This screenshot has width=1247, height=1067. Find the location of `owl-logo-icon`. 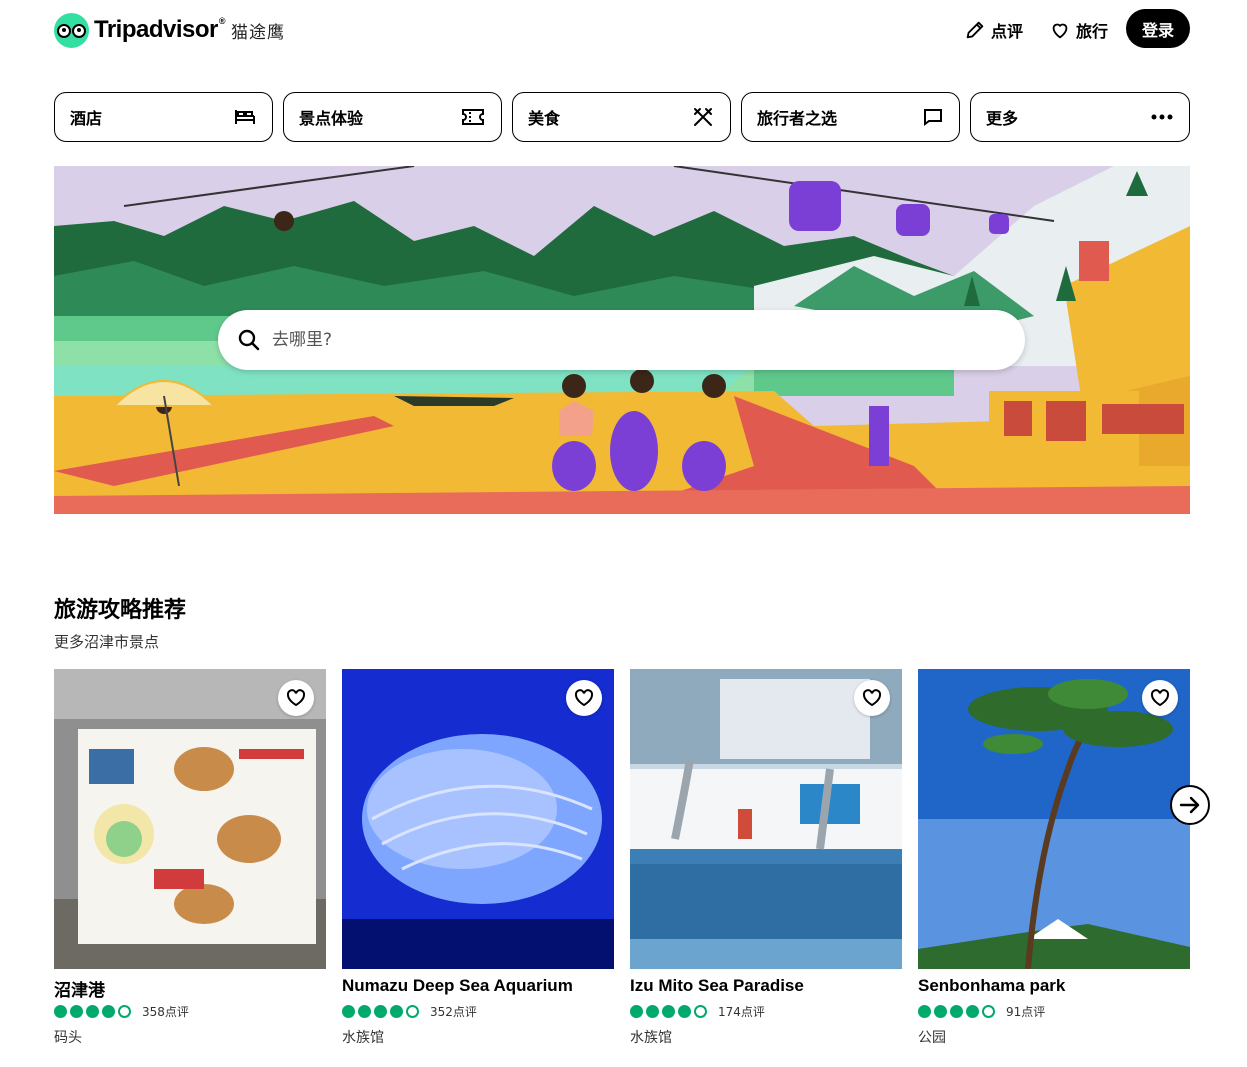

owl-logo-icon is located at coordinates (71, 30).